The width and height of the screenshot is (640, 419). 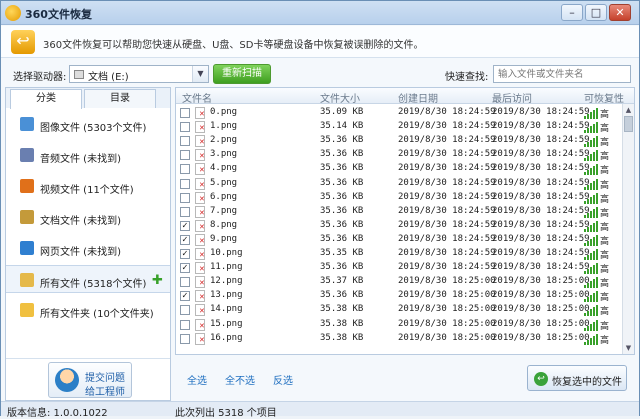 What do you see at coordinates (605, 340) in the screenshot?
I see `cell-recoverability: 高` at bounding box center [605, 340].